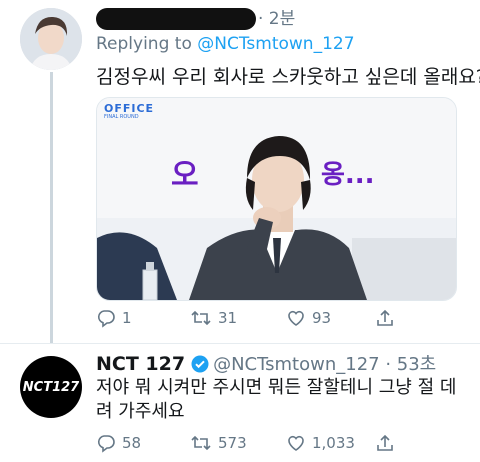 Image resolution: width=480 pixels, height=462 pixels. Describe the element at coordinates (308, 318) in the screenshot. I see `like-button: 93` at that location.